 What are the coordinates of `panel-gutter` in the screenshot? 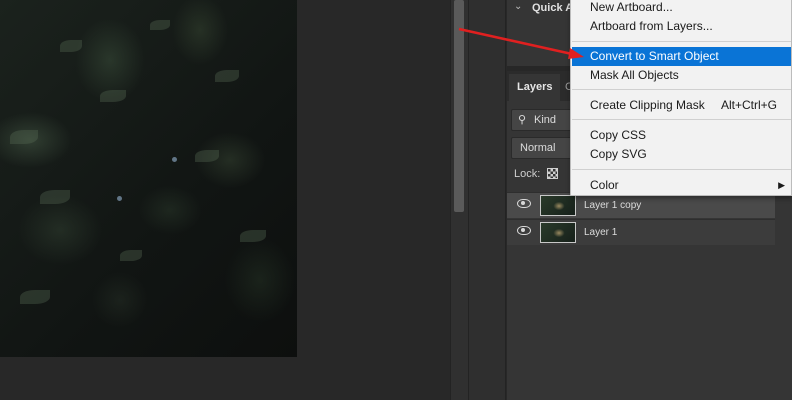 It's located at (487, 200).